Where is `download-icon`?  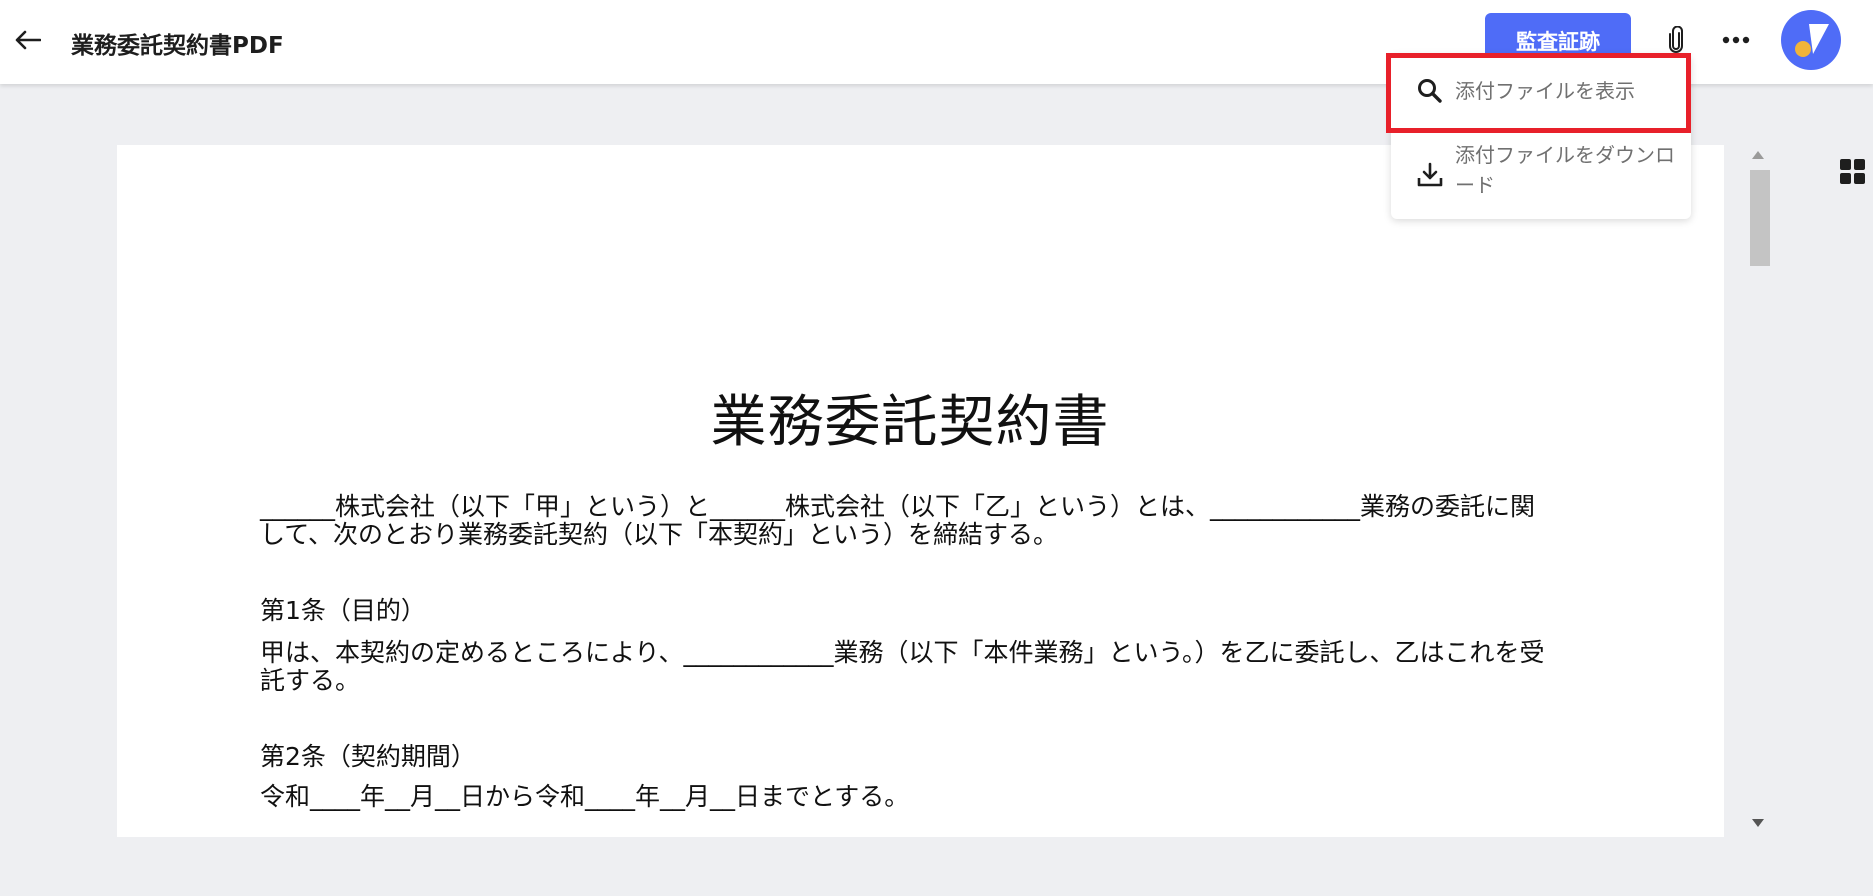 download-icon is located at coordinates (1430, 174).